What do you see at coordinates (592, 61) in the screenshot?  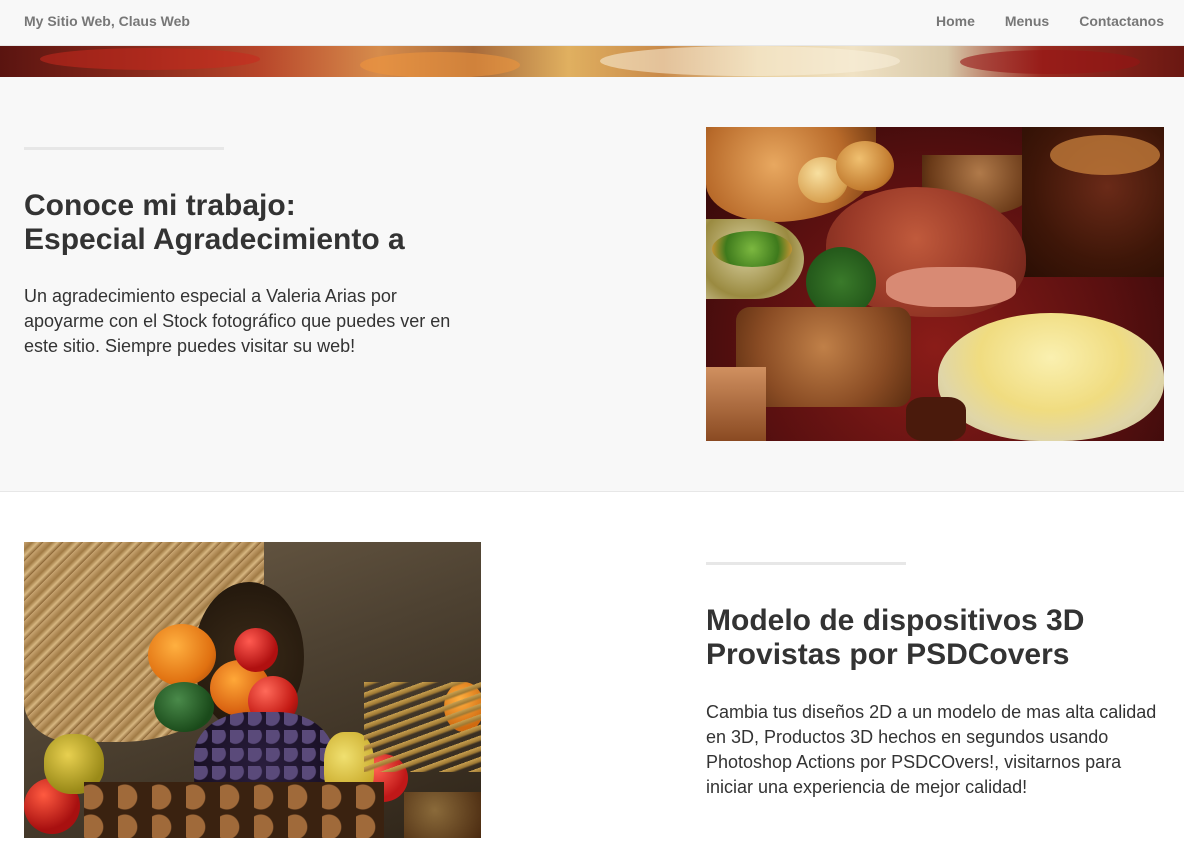 I see `header-banner-image` at bounding box center [592, 61].